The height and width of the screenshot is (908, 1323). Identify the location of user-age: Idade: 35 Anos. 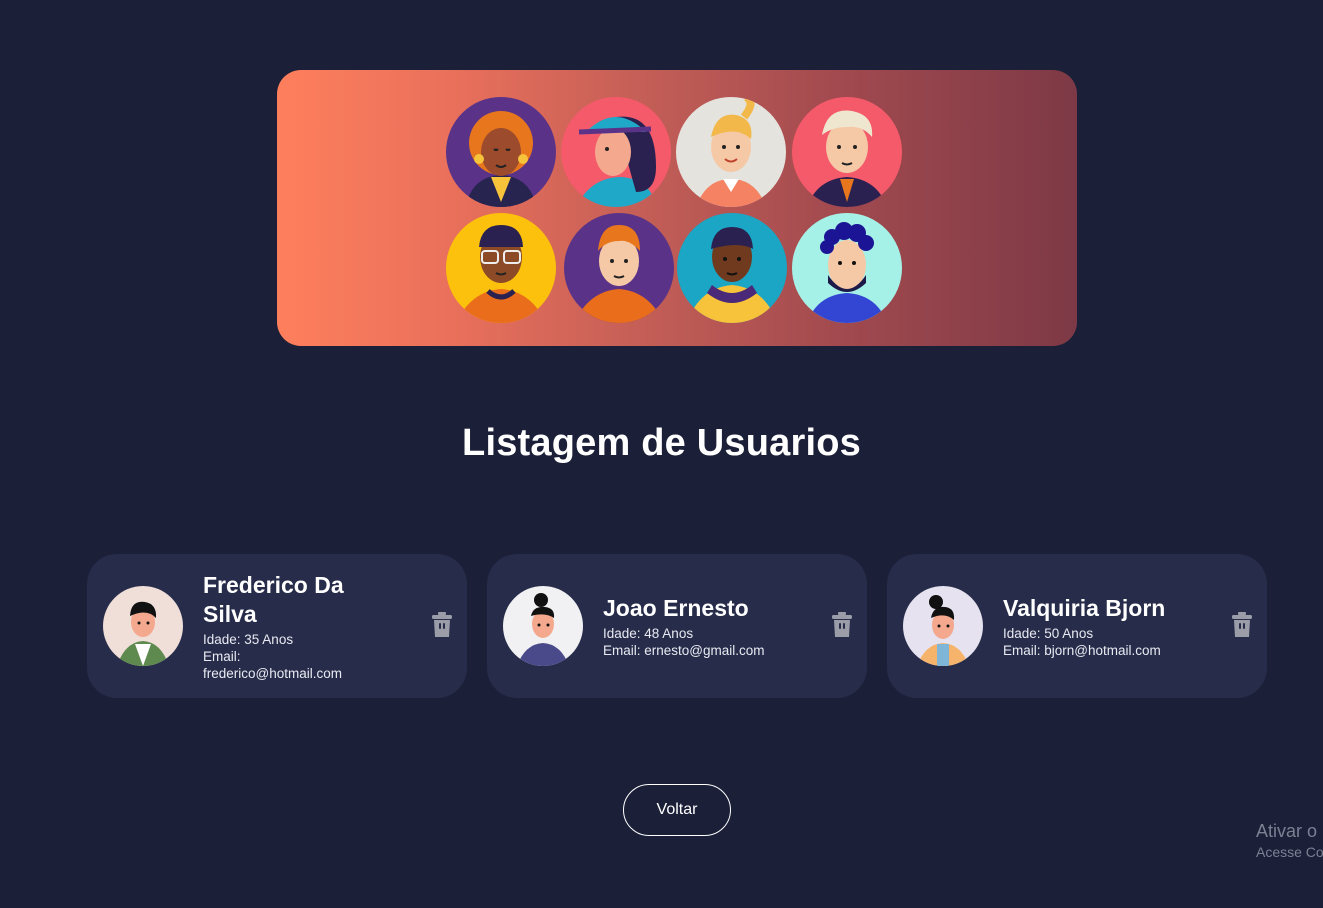
(248, 639).